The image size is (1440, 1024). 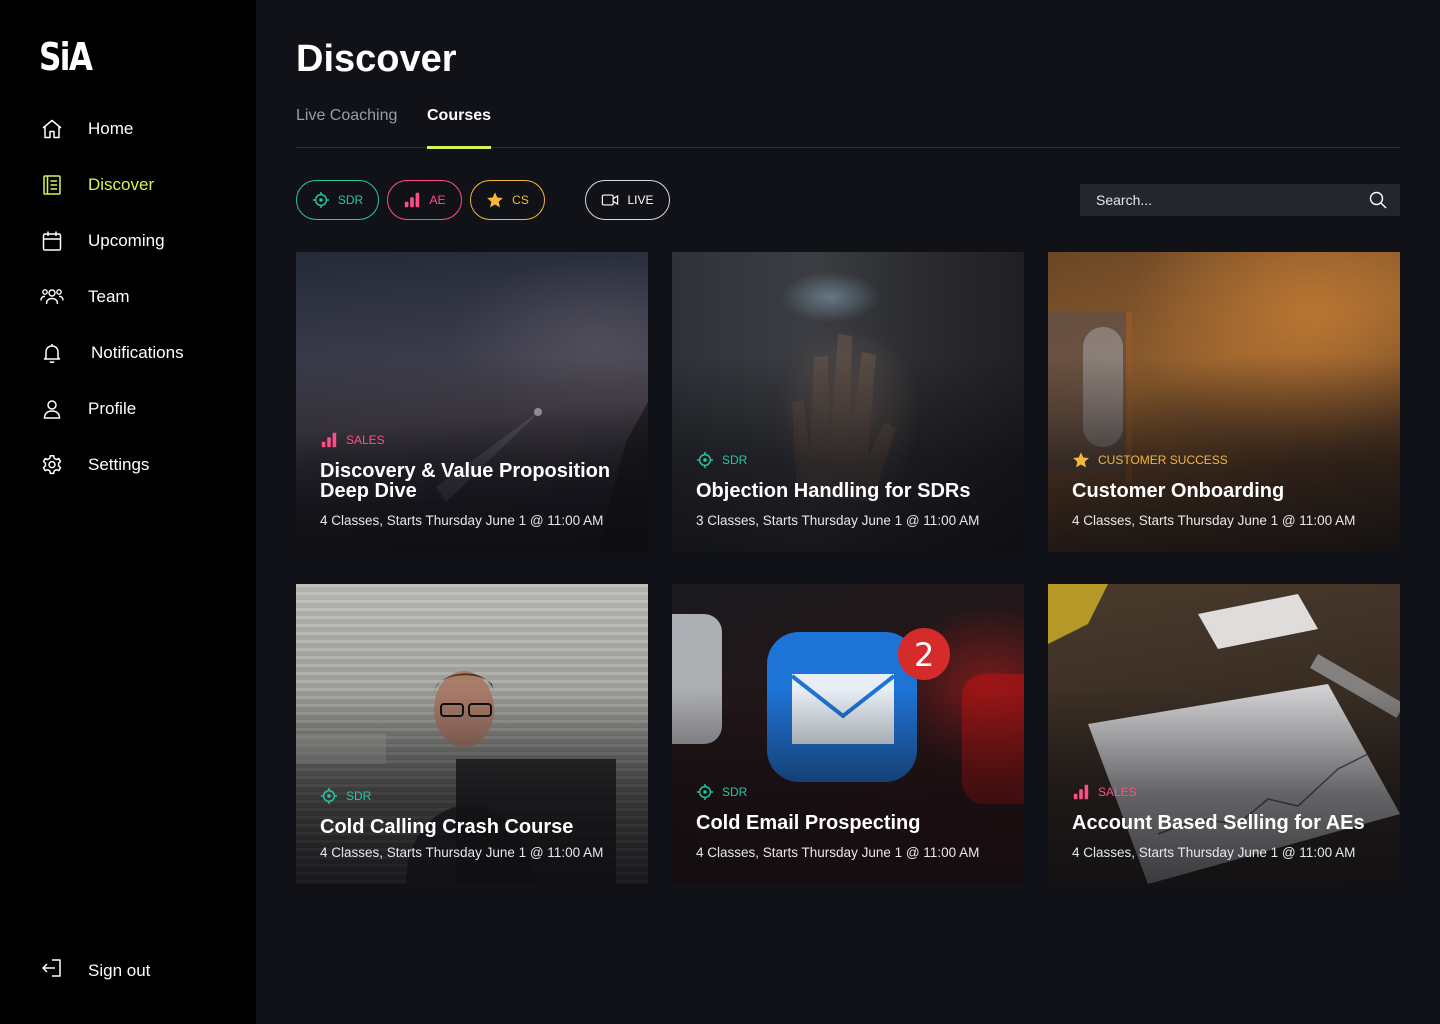 What do you see at coordinates (66, 57) in the screenshot?
I see `app-logo: SiA` at bounding box center [66, 57].